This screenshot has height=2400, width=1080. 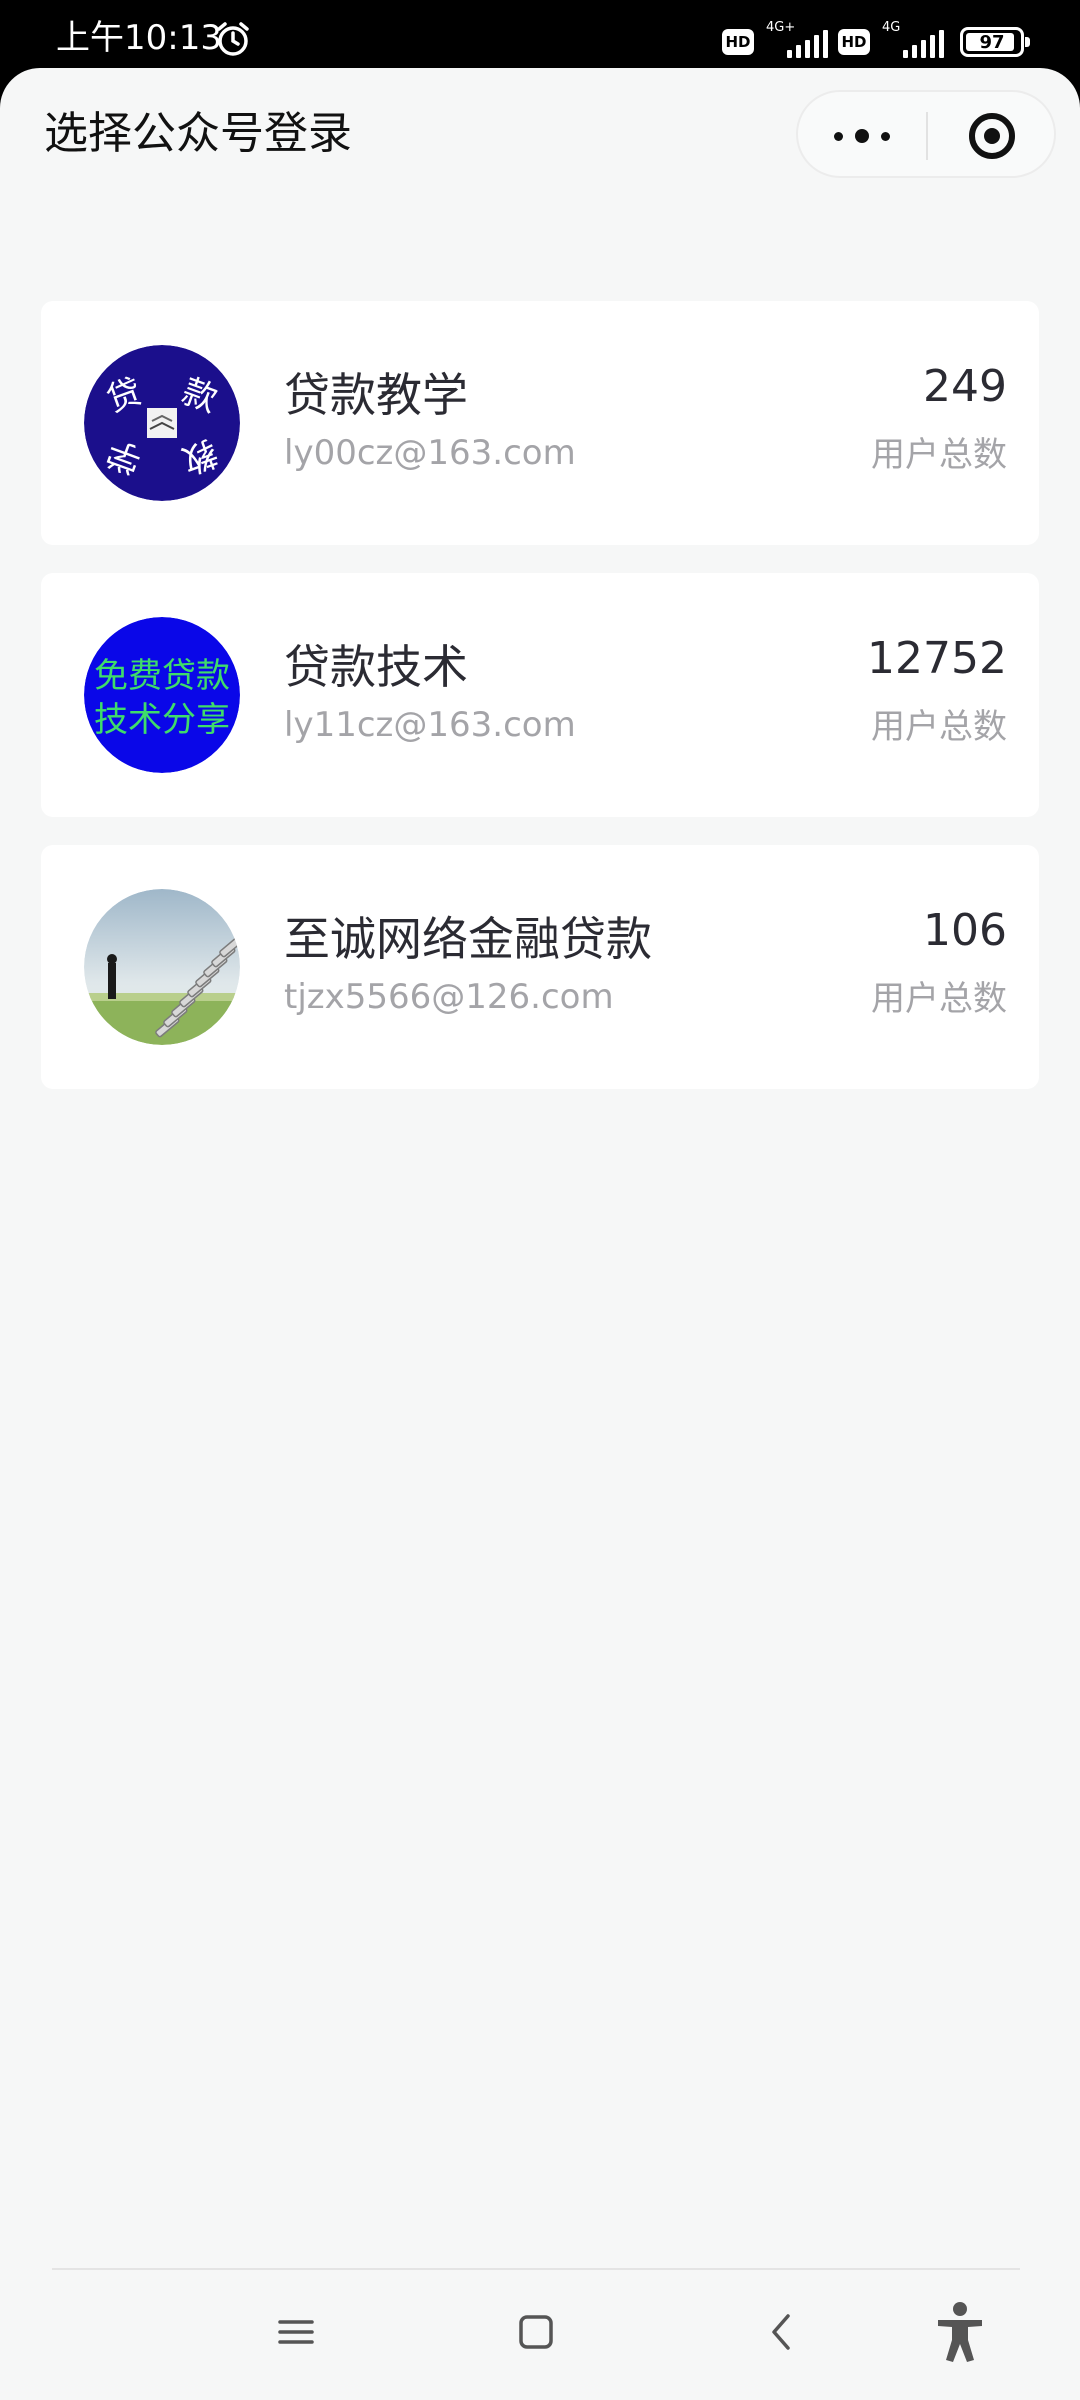 I want to click on home-square-icon, so click(x=536, y=2332).